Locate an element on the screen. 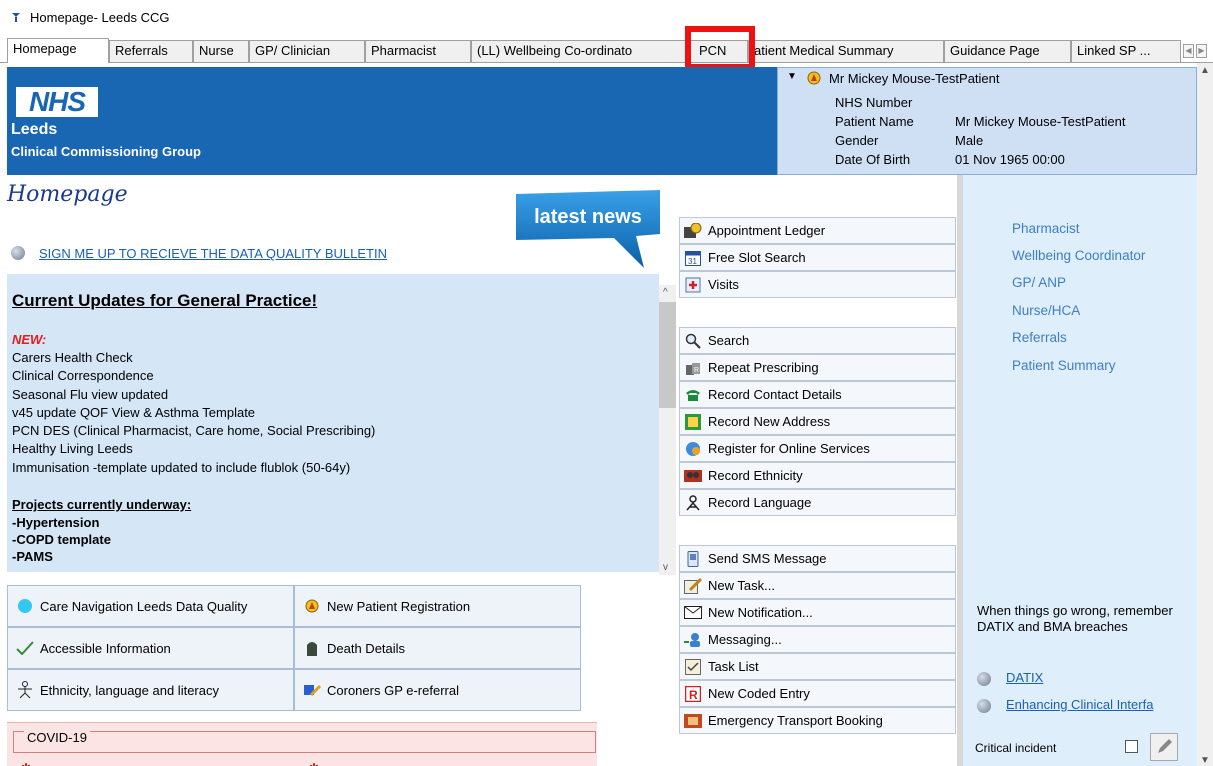 The image size is (1213, 766). emergency-transport-button: Emergency Transport Booking is located at coordinates (817, 720).